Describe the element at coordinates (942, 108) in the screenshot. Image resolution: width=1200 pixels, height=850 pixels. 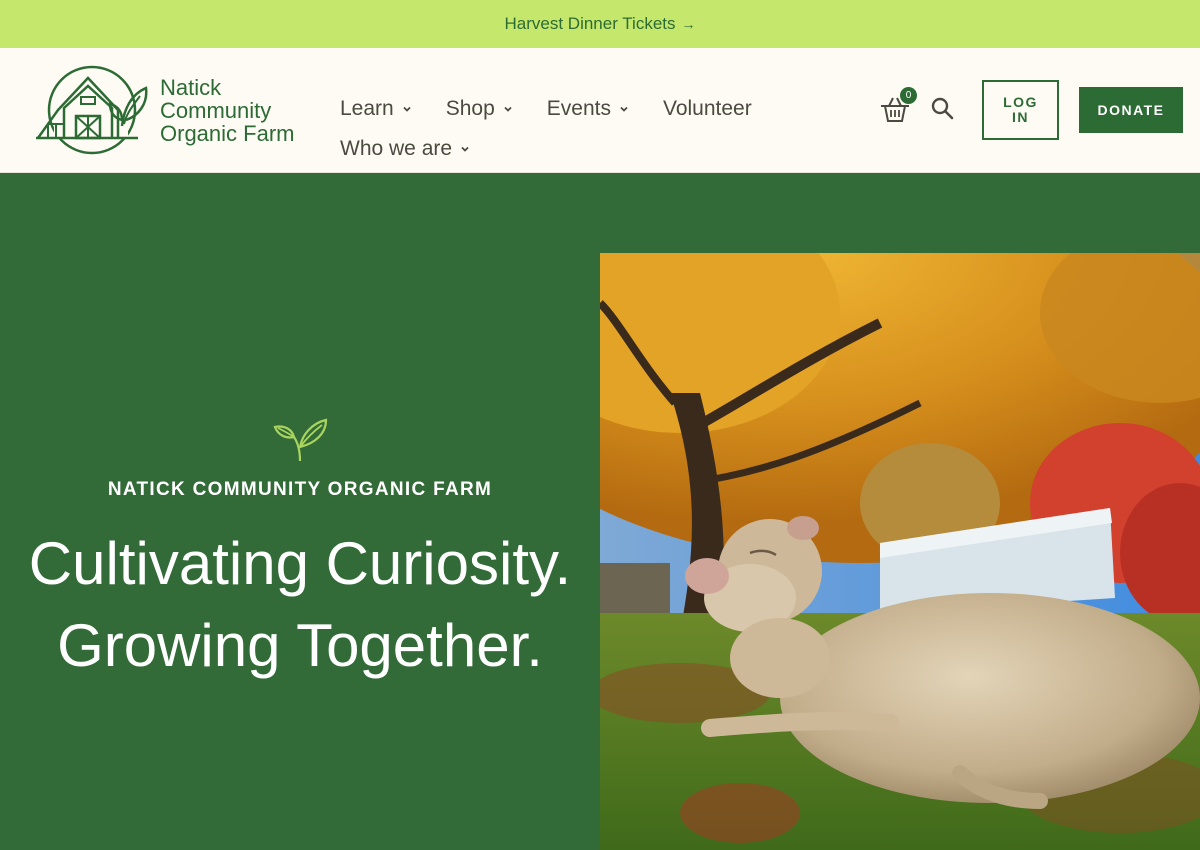
I see `search-icon` at that location.